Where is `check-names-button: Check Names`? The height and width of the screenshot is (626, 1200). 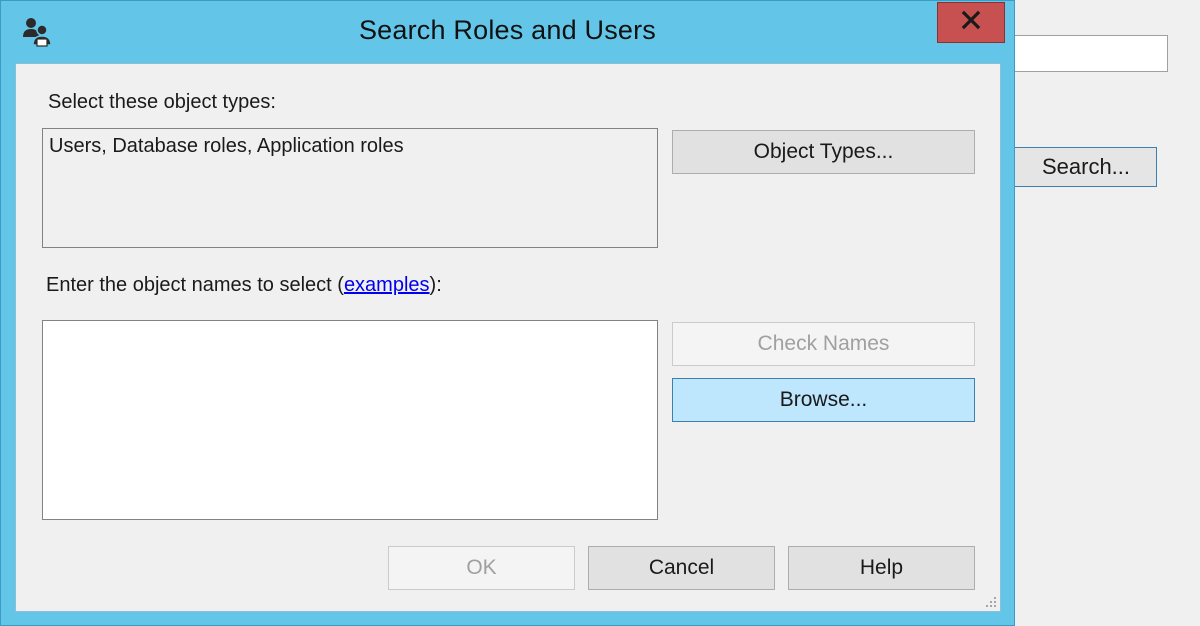
check-names-button: Check Names is located at coordinates (823, 344).